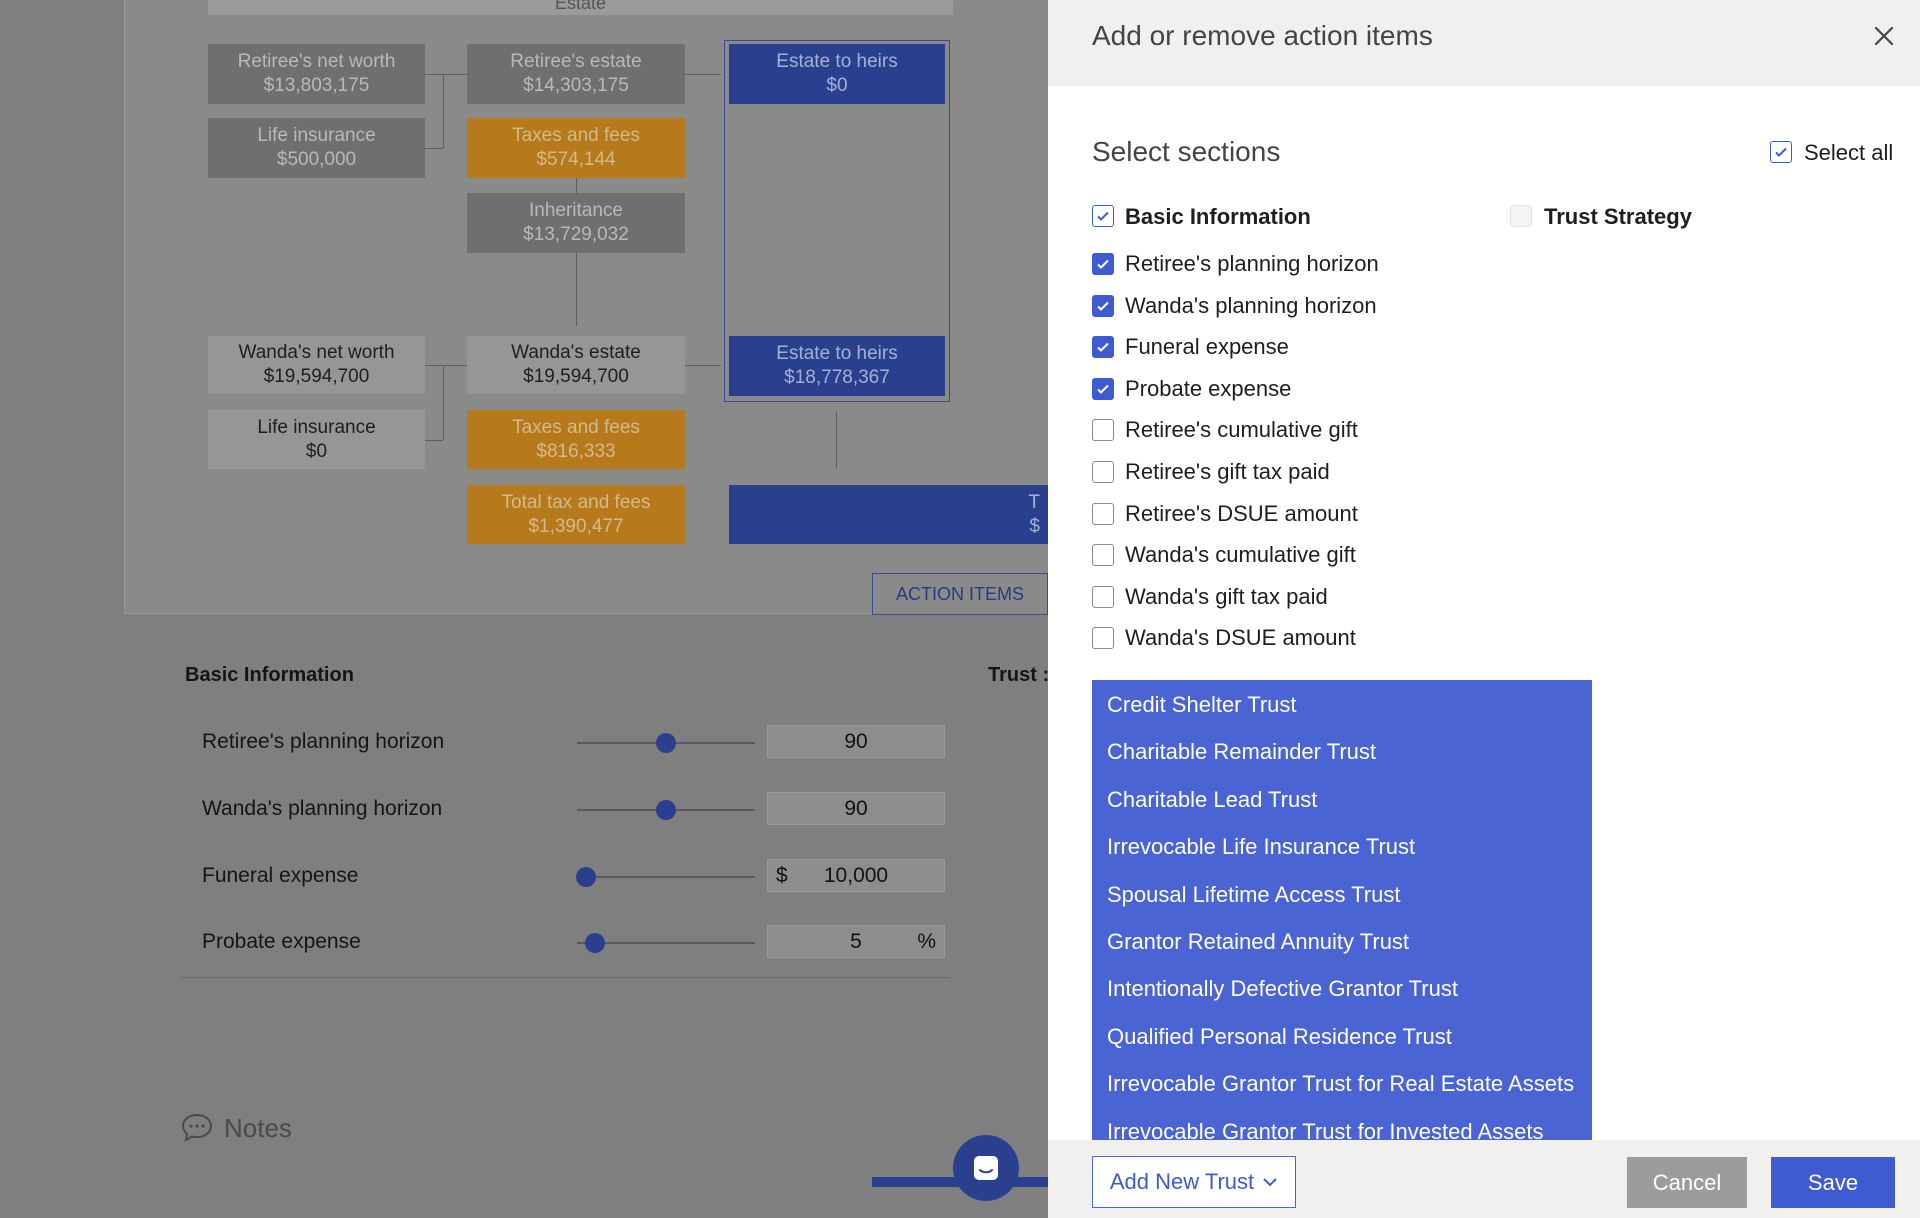  I want to click on action-item-label: Funeral expense, so click(1207, 347).